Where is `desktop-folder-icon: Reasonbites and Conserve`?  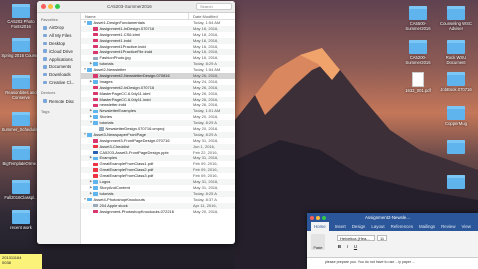 desktop-folder-icon: Reasonbites and Conserve is located at coordinates (21, 87).